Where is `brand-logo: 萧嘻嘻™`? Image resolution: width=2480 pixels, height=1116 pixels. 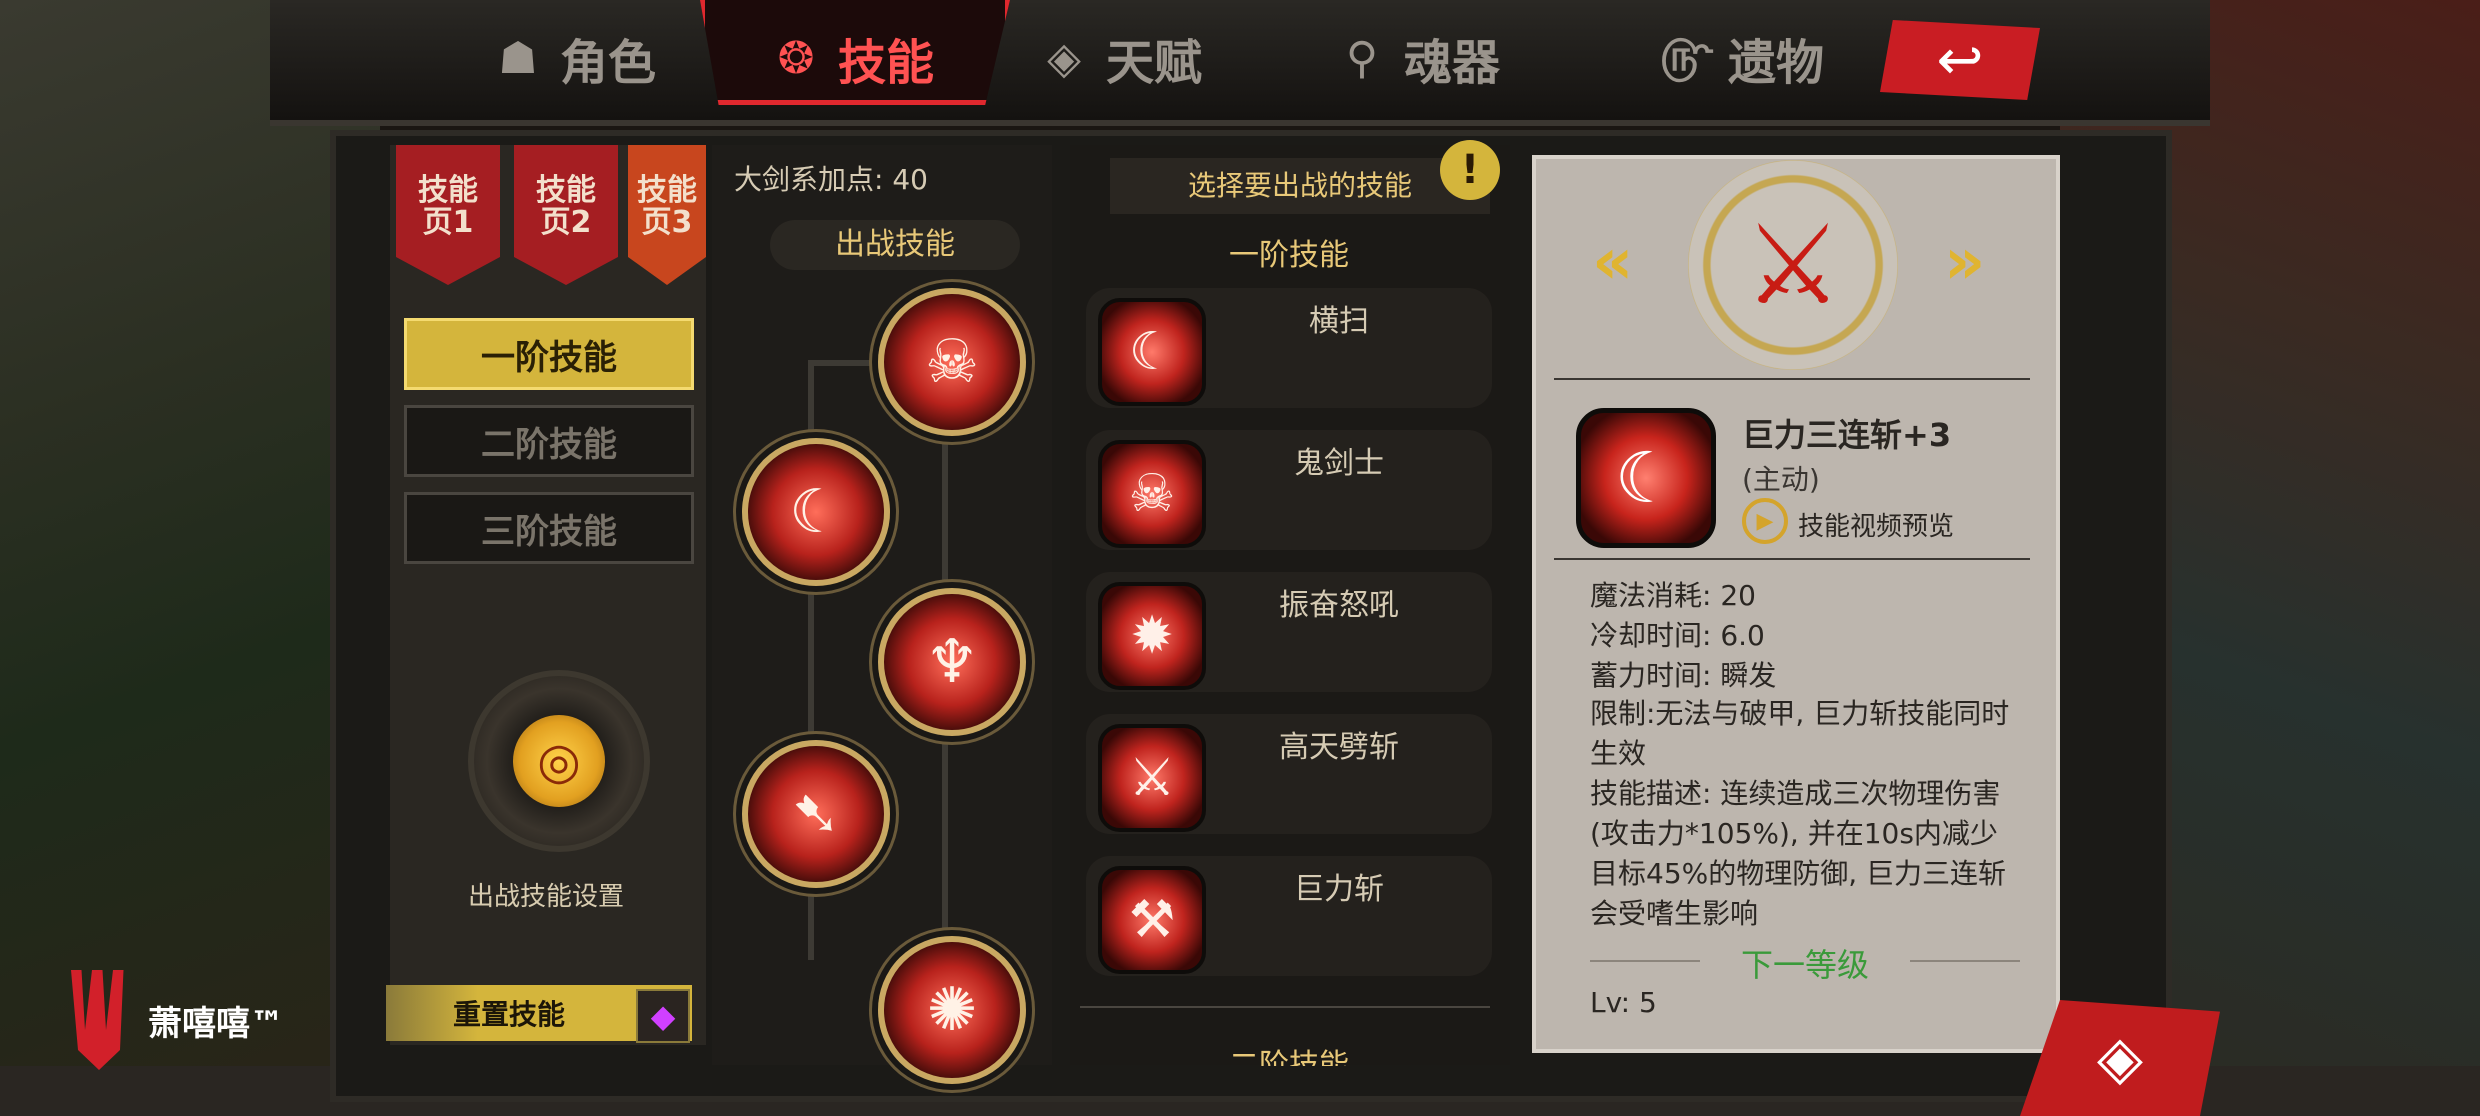
brand-logo: 萧嘻嘻™ is located at coordinates (174, 1020).